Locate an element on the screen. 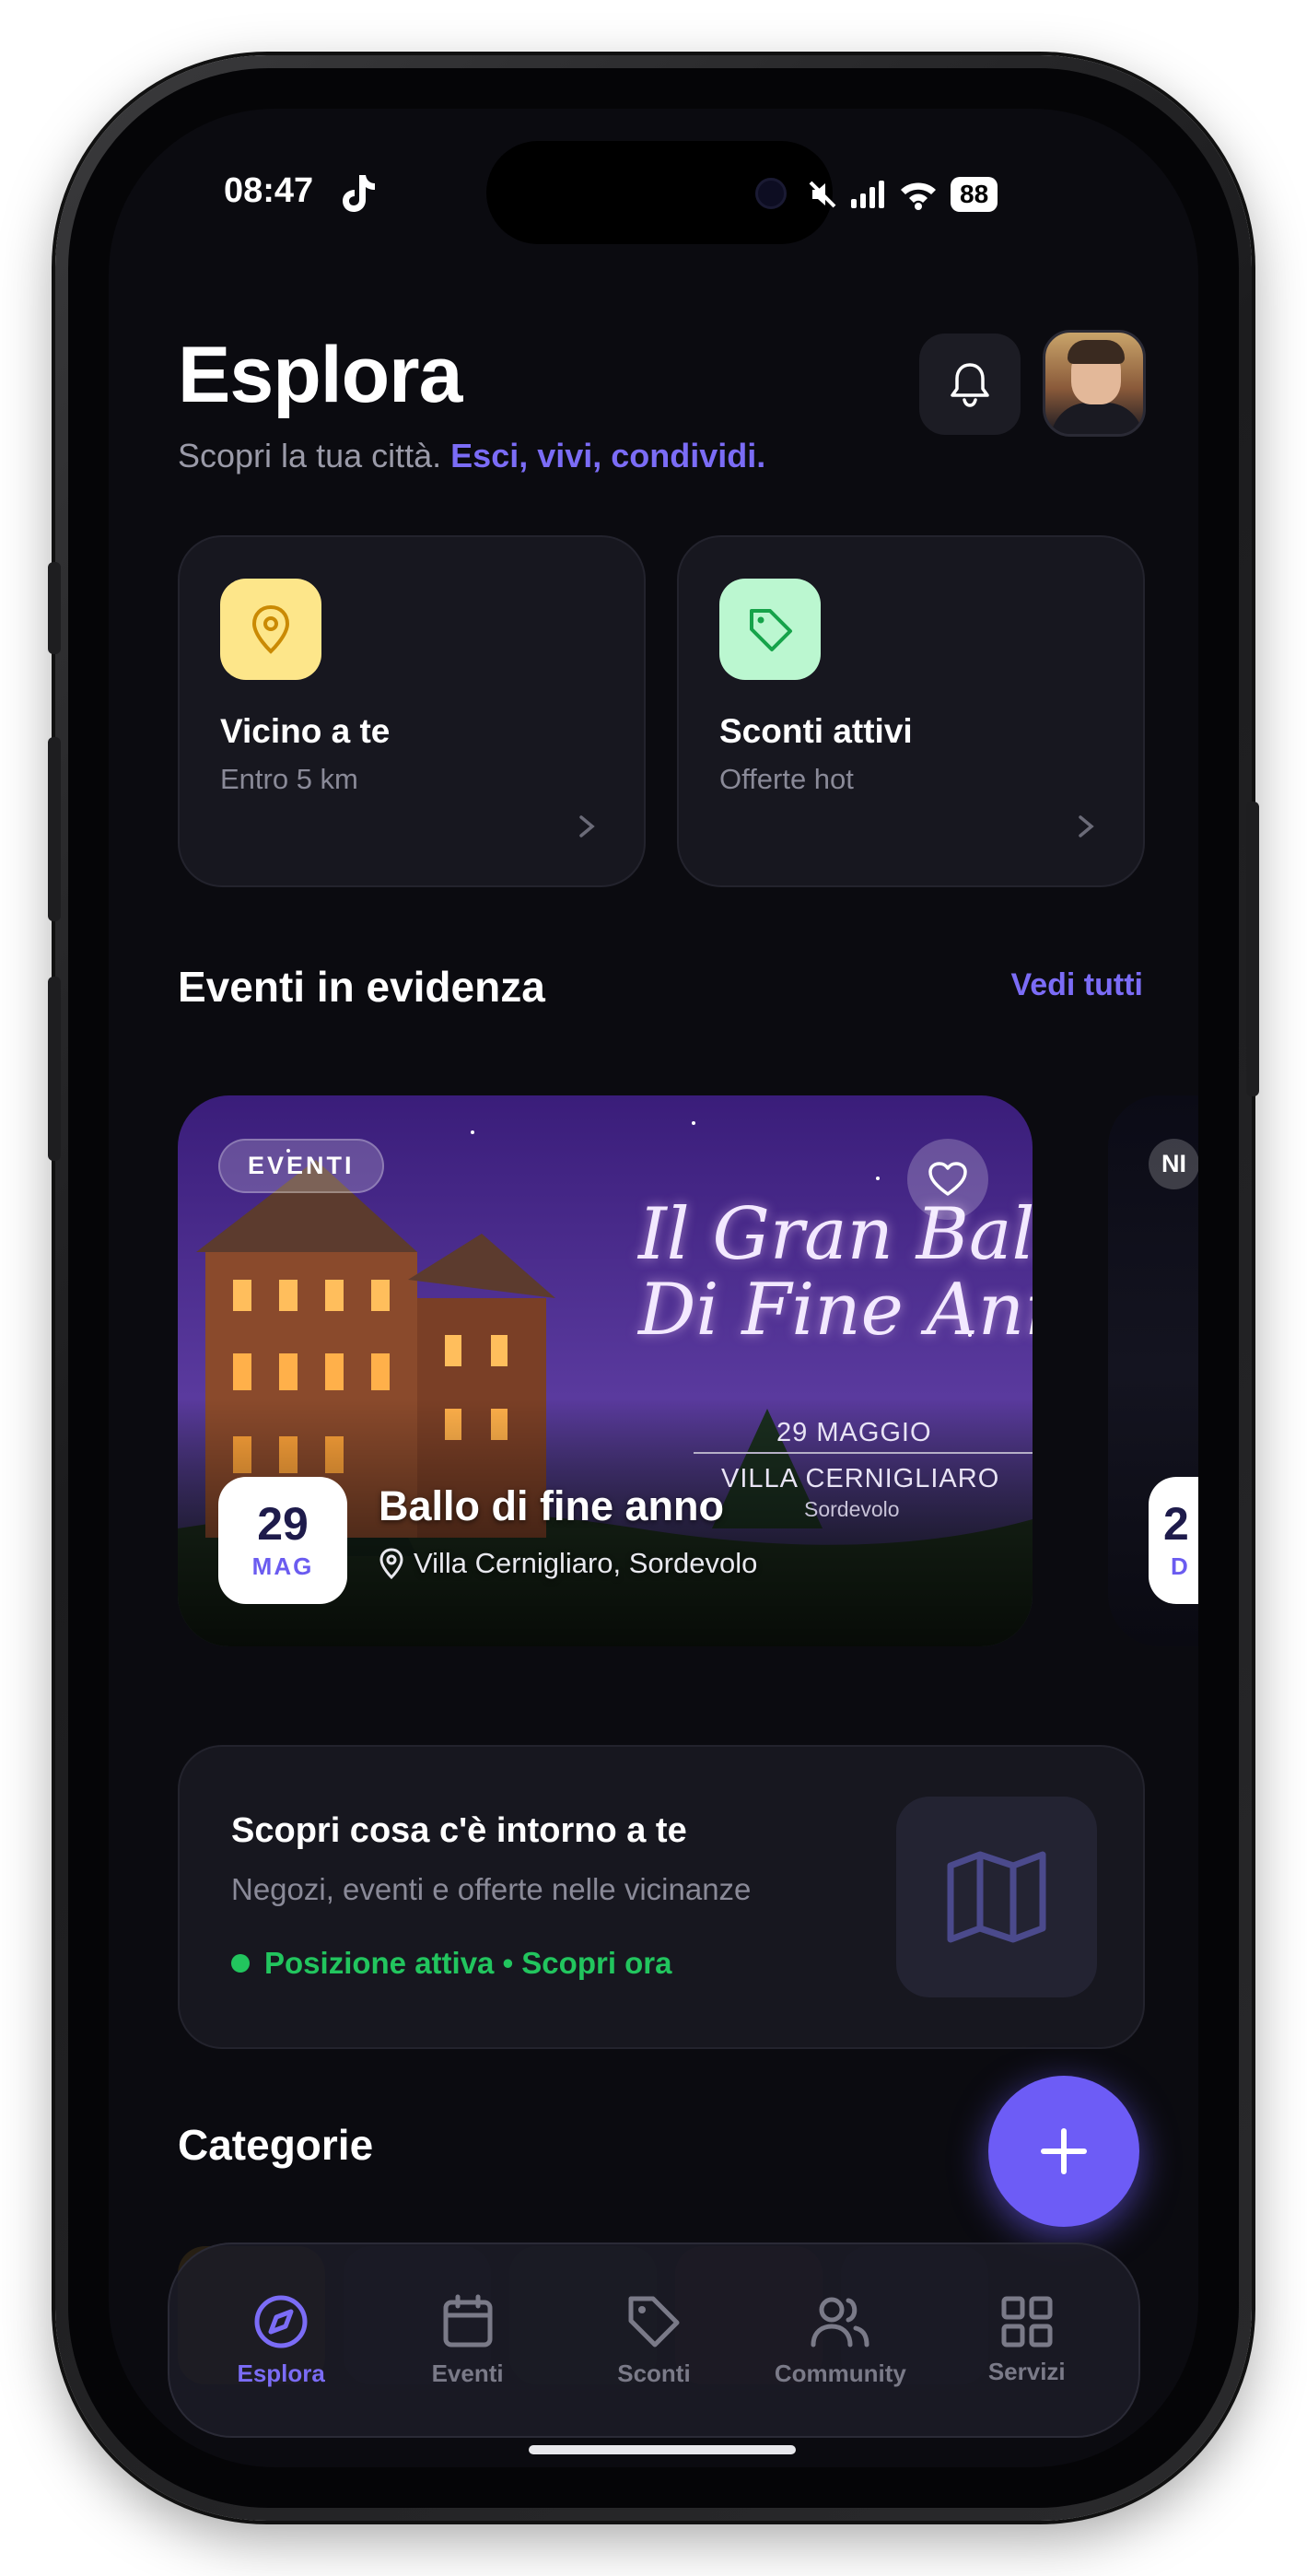 This screenshot has width=1307, height=2576. tab-community: Community is located at coordinates (840, 2340).